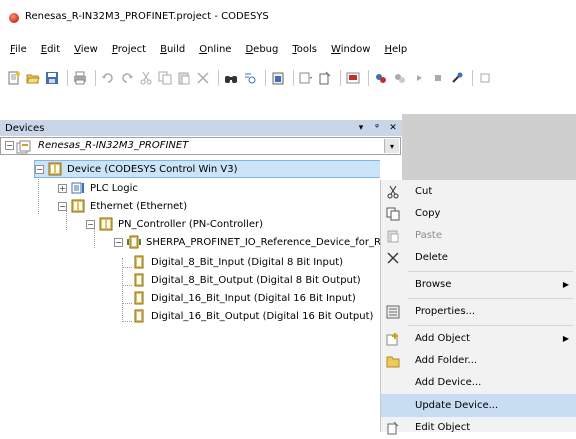  What do you see at coordinates (438, 78) in the screenshot?
I see `stop-icon` at bounding box center [438, 78].